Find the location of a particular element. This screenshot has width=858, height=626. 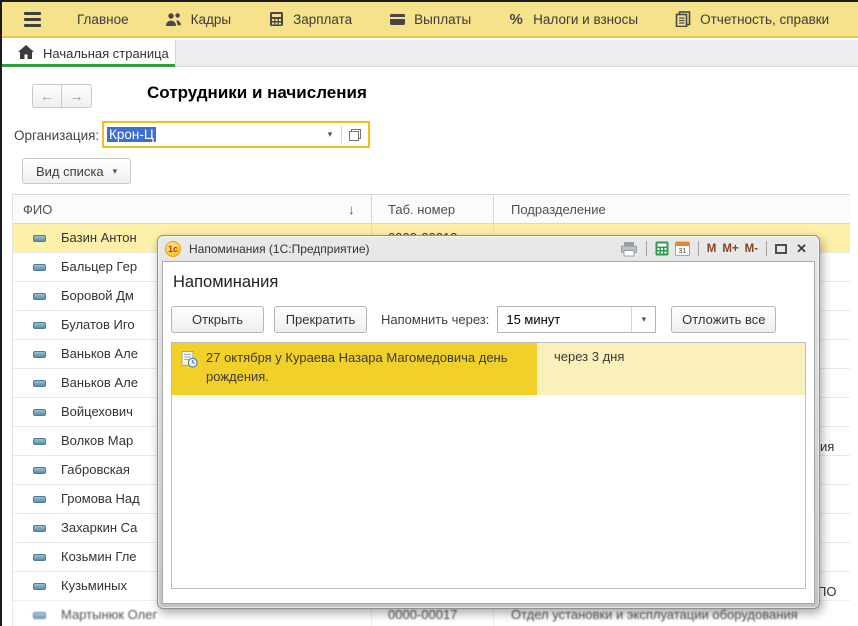

titlebar-buttons: 31 M M+ M- ✕ is located at coordinates (713, 249).